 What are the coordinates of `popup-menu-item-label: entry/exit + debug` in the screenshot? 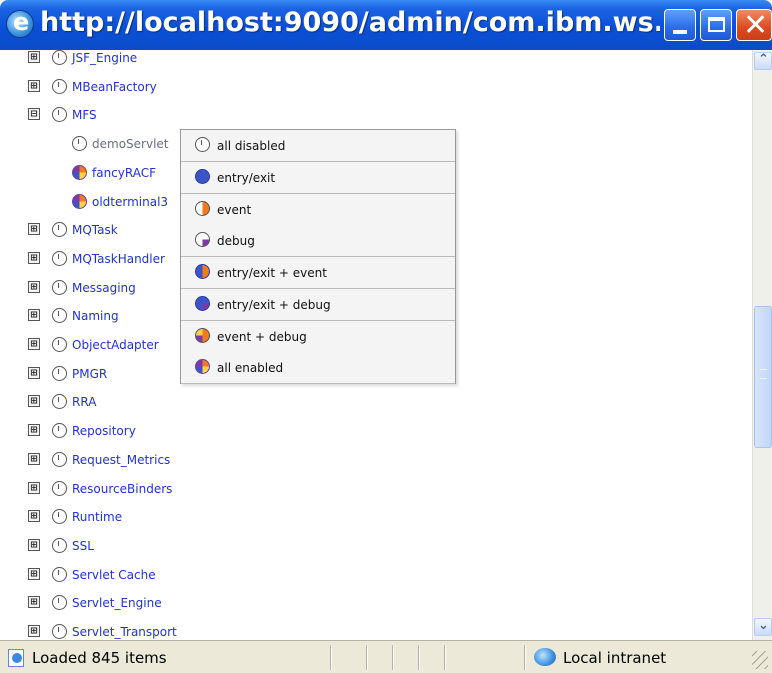 It's located at (274, 304).